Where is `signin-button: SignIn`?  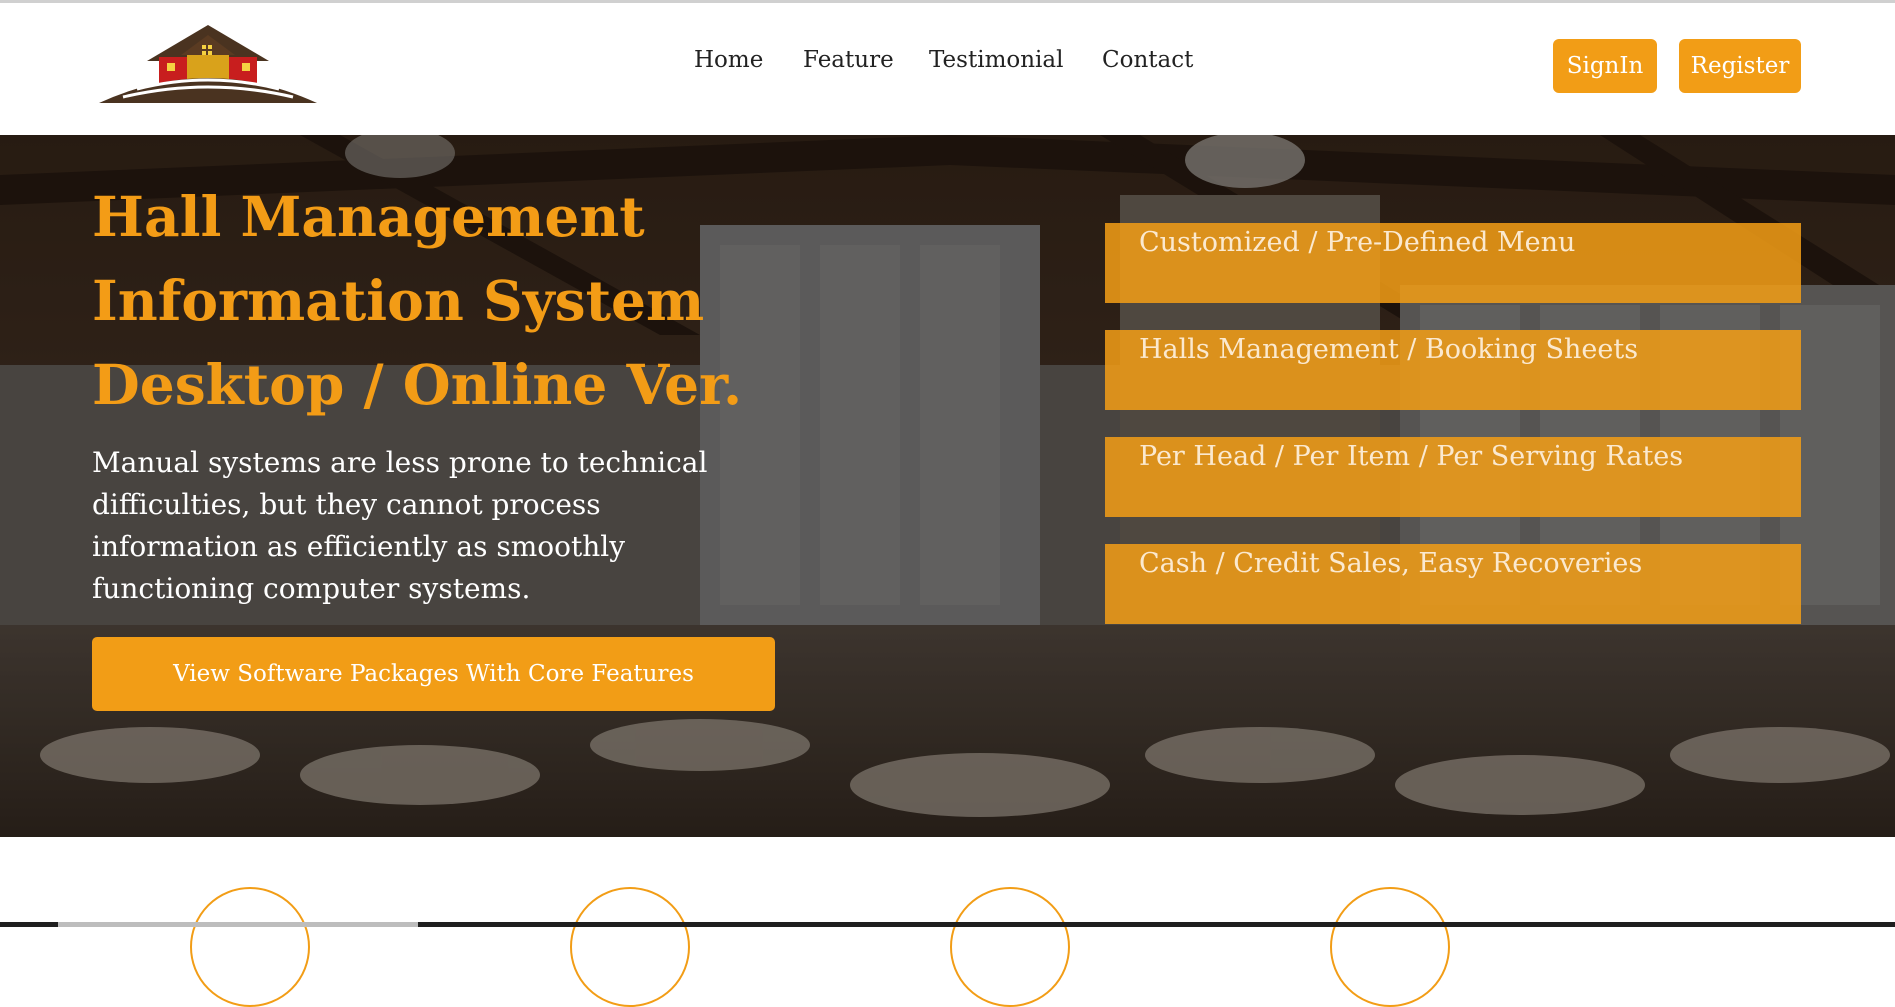 signin-button: SignIn is located at coordinates (1605, 66).